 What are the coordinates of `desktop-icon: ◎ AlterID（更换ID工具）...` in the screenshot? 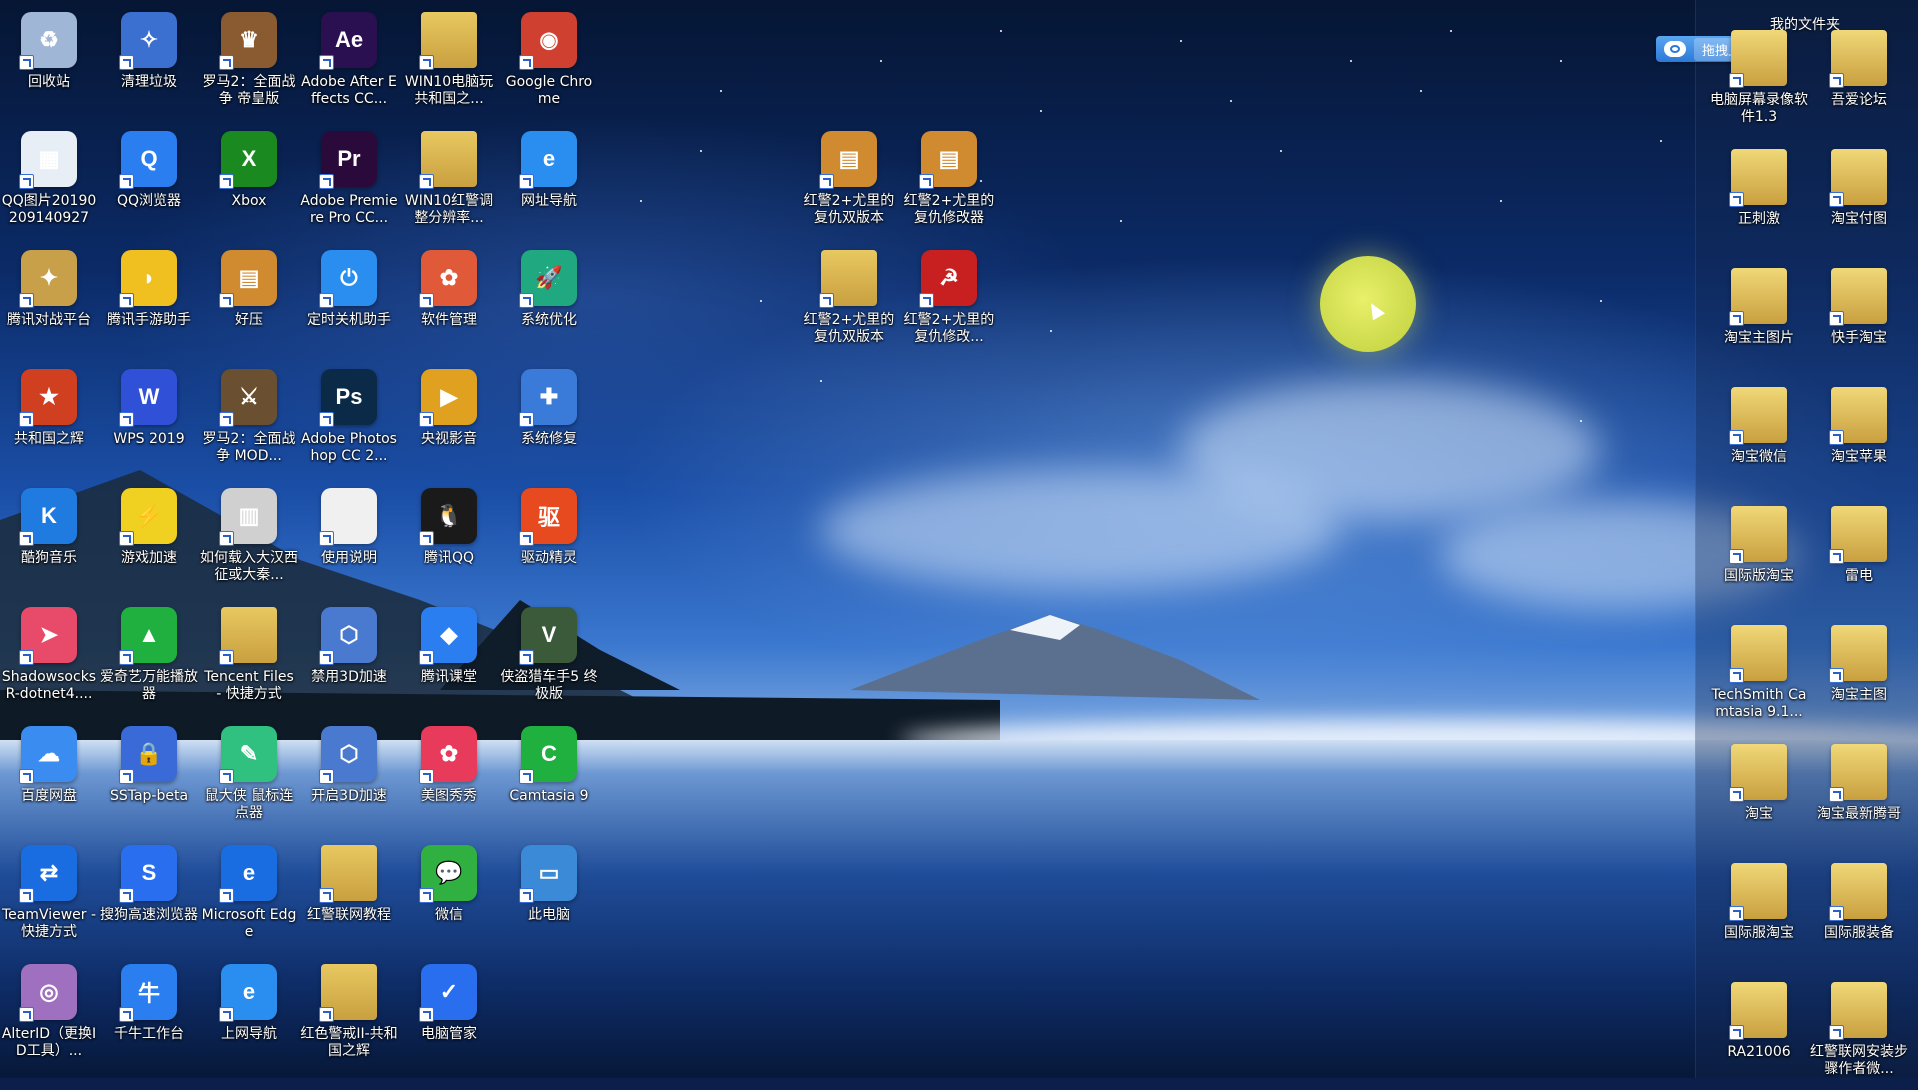 It's located at (49, 1014).